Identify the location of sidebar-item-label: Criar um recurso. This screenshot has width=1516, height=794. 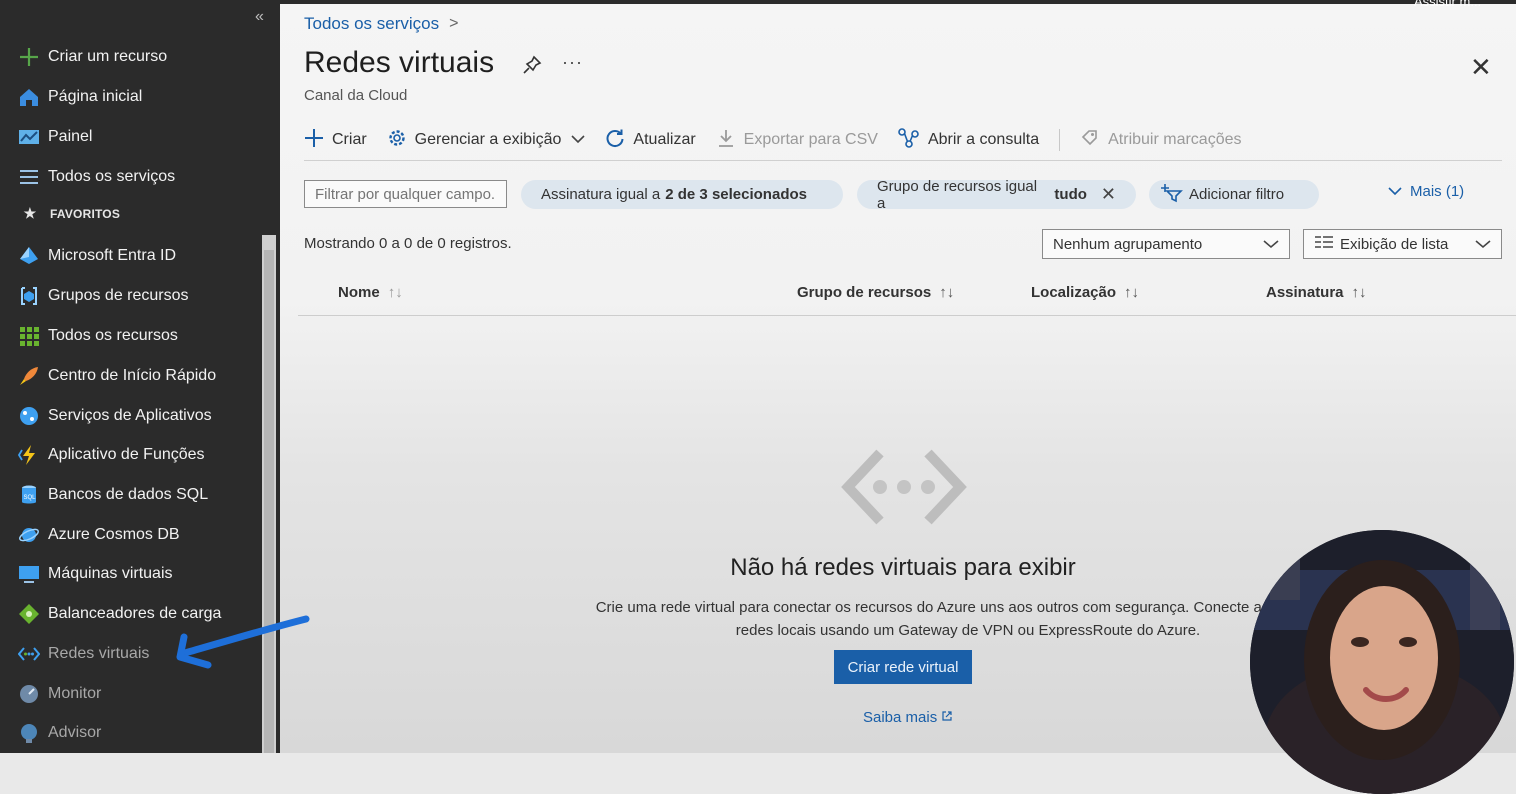
(108, 56).